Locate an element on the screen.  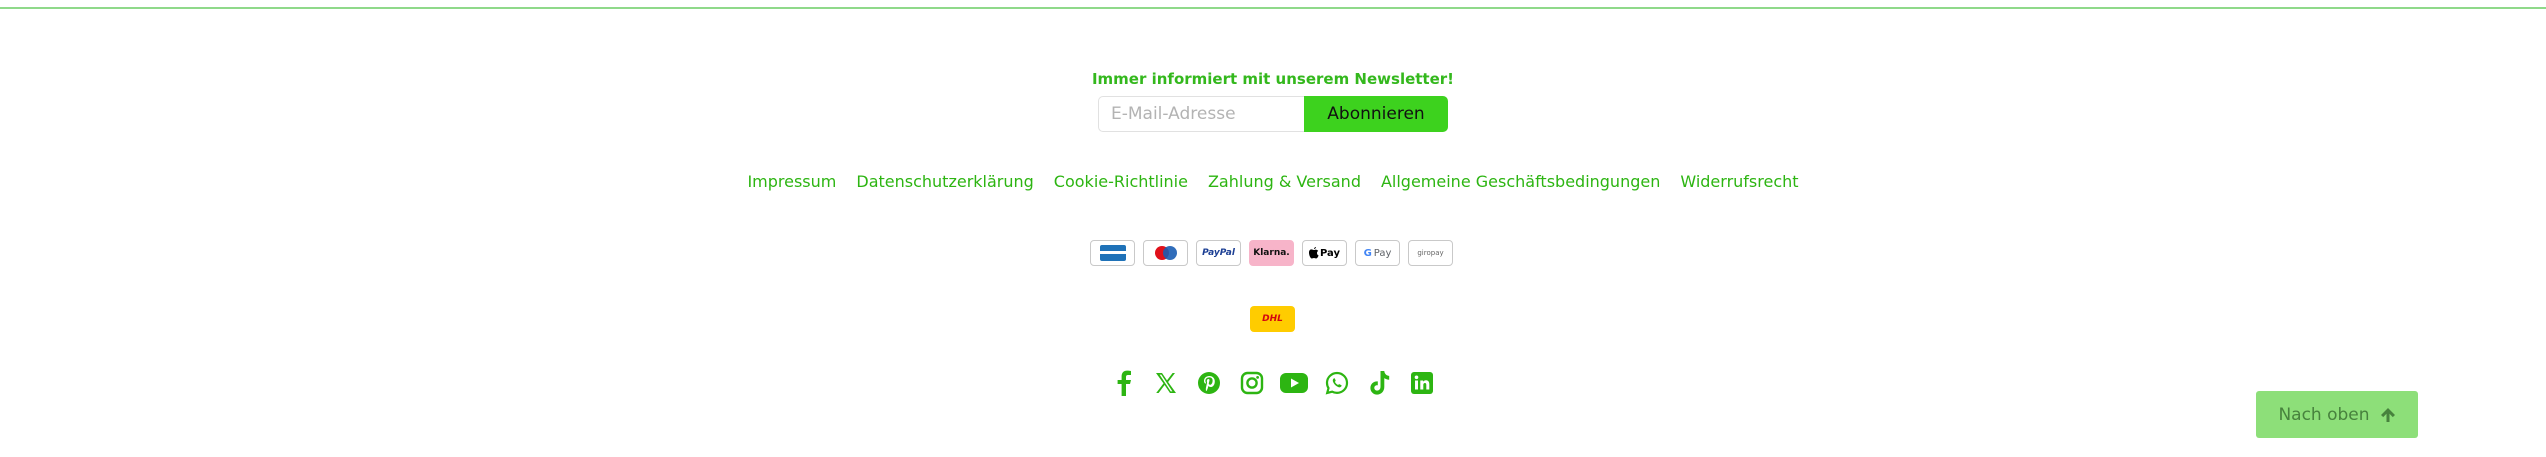
newsletter-form: Abonnieren is located at coordinates (1273, 114).